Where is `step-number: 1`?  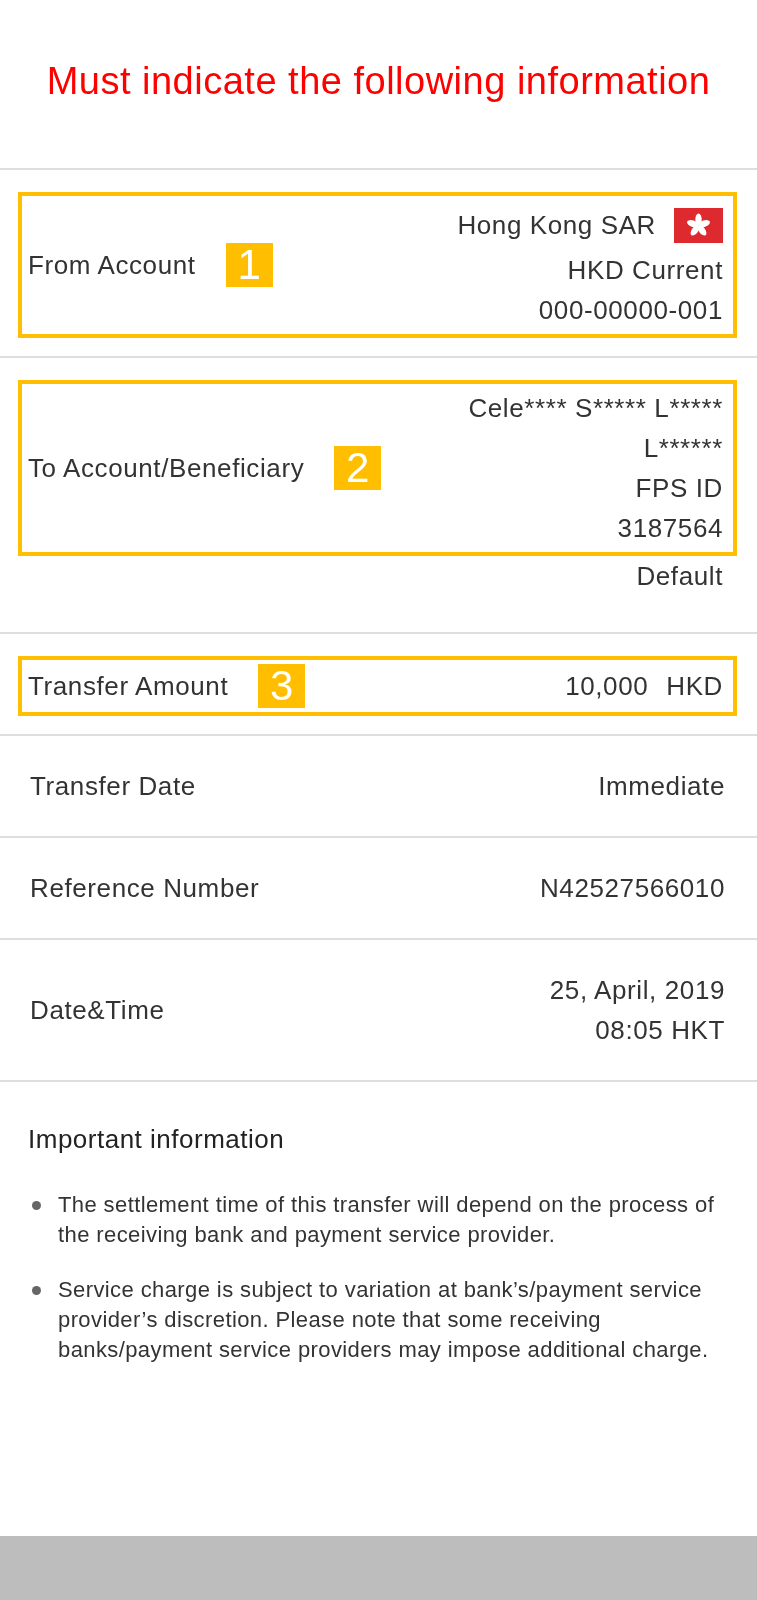 step-number: 1 is located at coordinates (249, 265).